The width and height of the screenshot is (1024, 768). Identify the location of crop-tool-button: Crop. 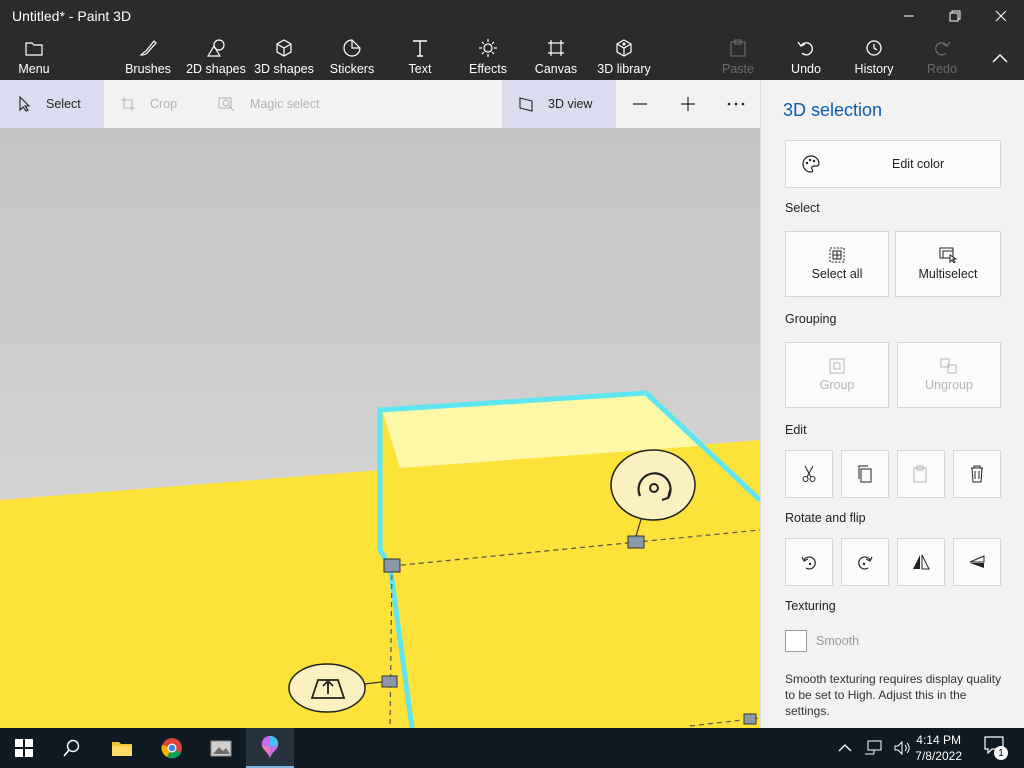
(160, 104).